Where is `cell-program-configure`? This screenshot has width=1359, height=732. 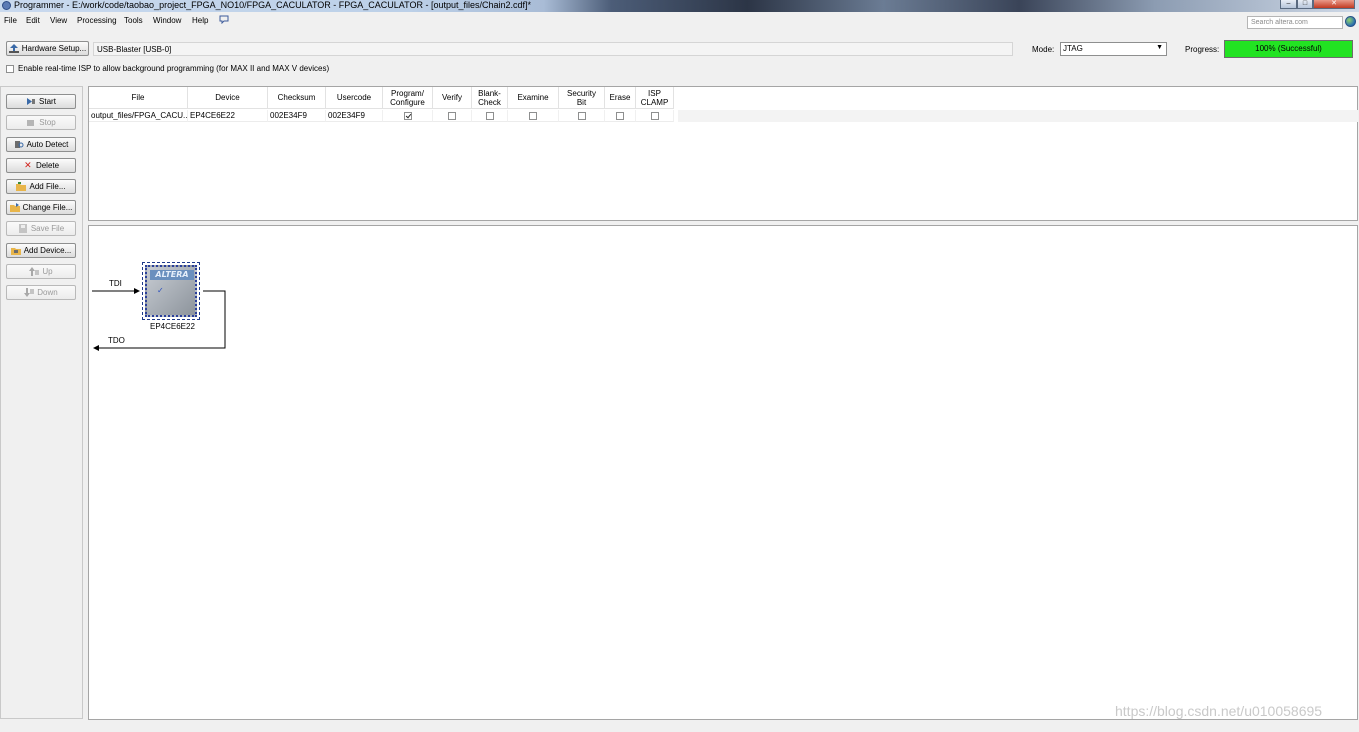
cell-program-configure is located at coordinates (408, 116).